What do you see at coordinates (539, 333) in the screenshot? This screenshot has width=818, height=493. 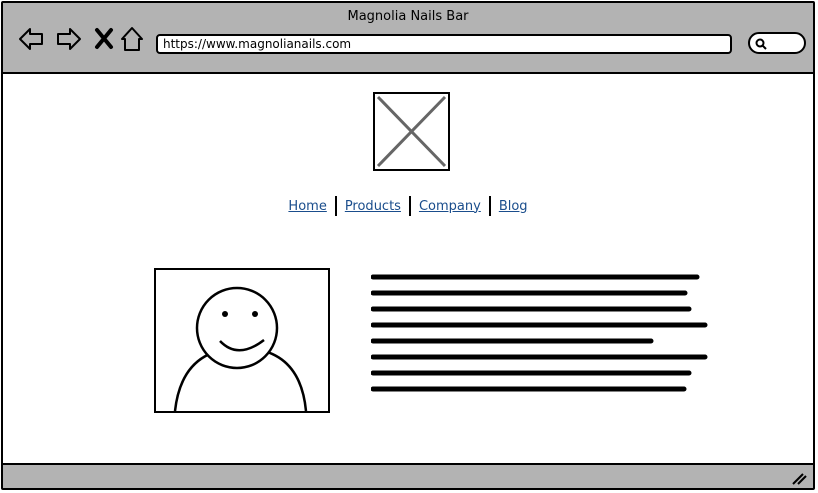 I see `placeholder-text-block` at bounding box center [539, 333].